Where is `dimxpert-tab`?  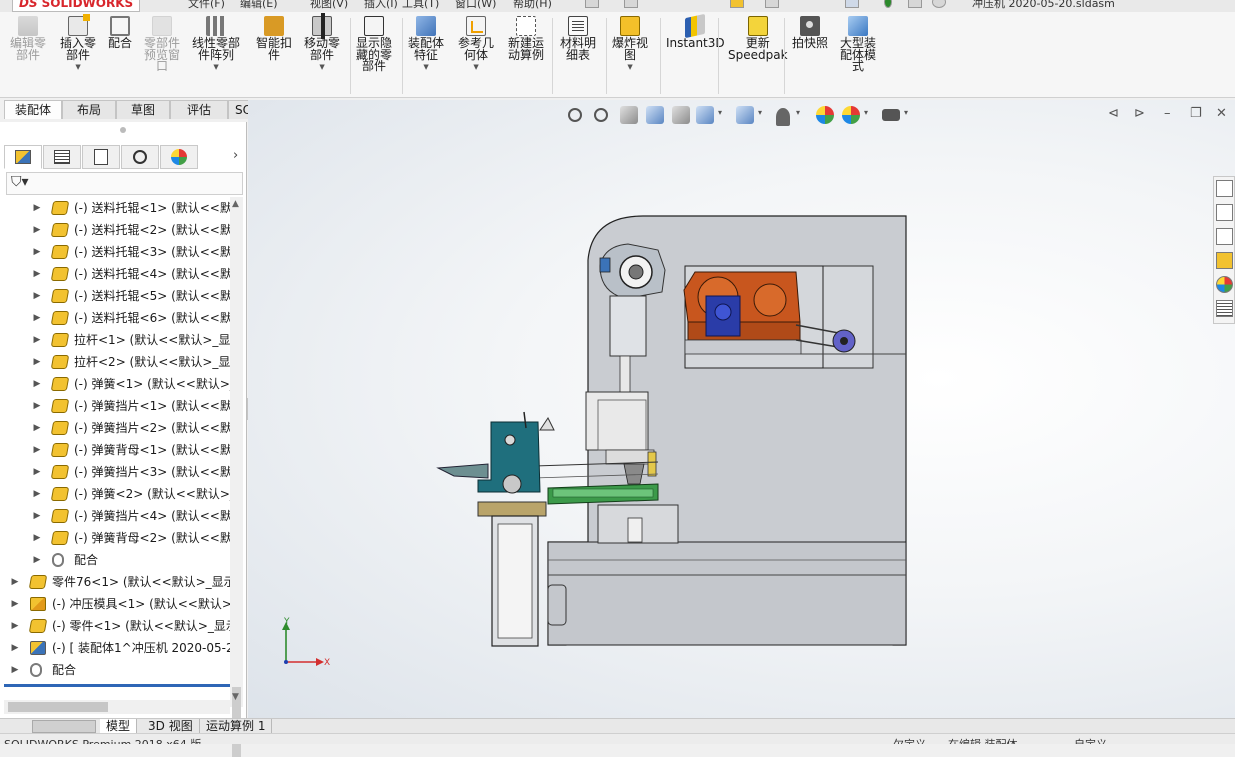
dimxpert-tab is located at coordinates (140, 157).